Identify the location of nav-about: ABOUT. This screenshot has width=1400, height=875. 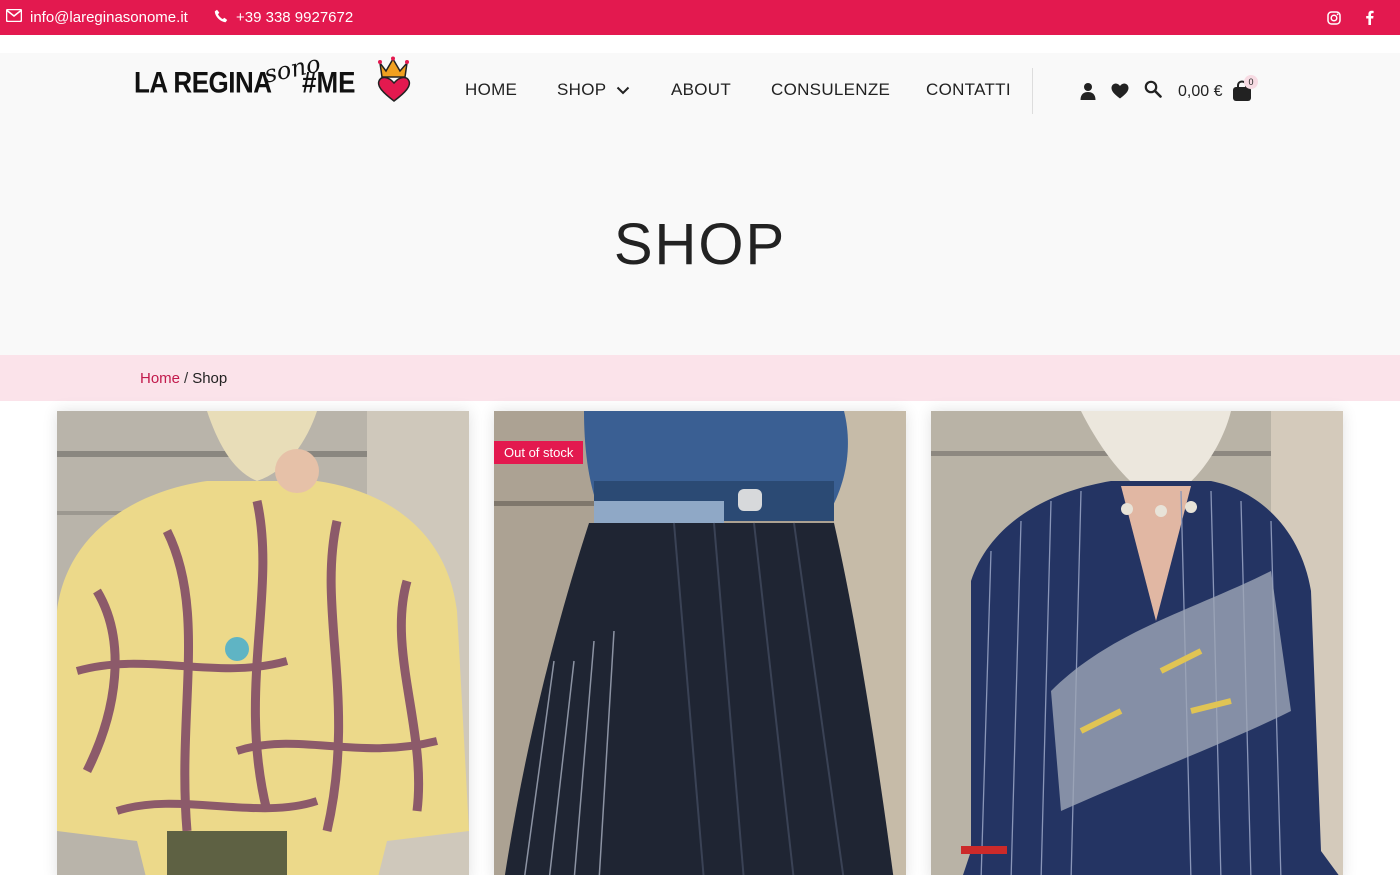
(701, 90).